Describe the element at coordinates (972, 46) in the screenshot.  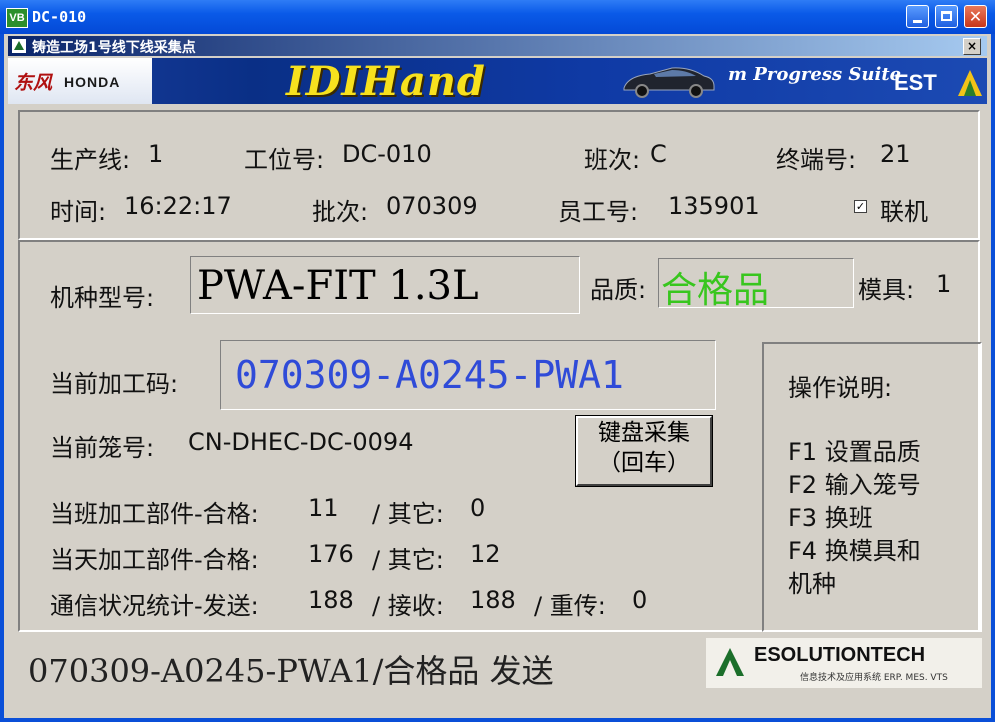
I see `subwindow-close-button: ×` at that location.